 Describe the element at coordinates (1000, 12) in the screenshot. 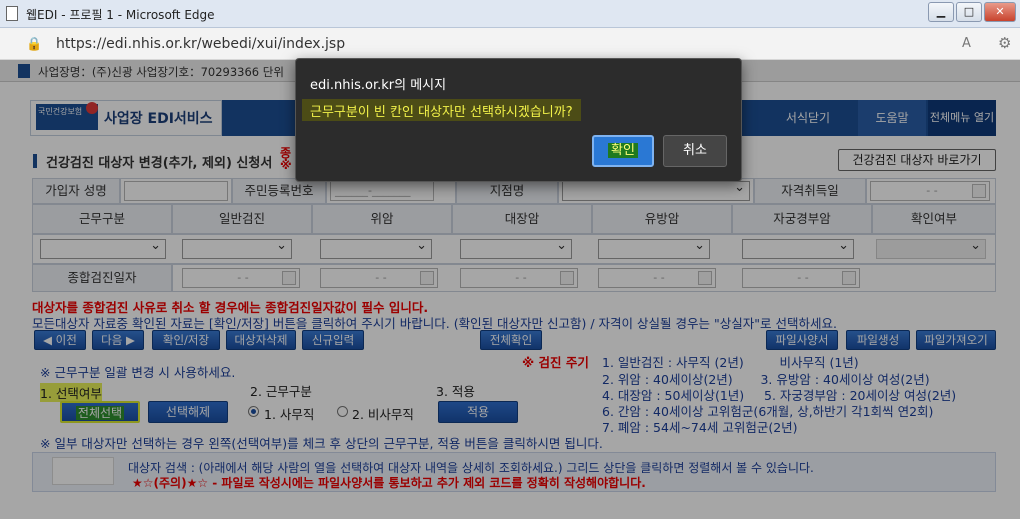

I see `close-button: ✕` at that location.